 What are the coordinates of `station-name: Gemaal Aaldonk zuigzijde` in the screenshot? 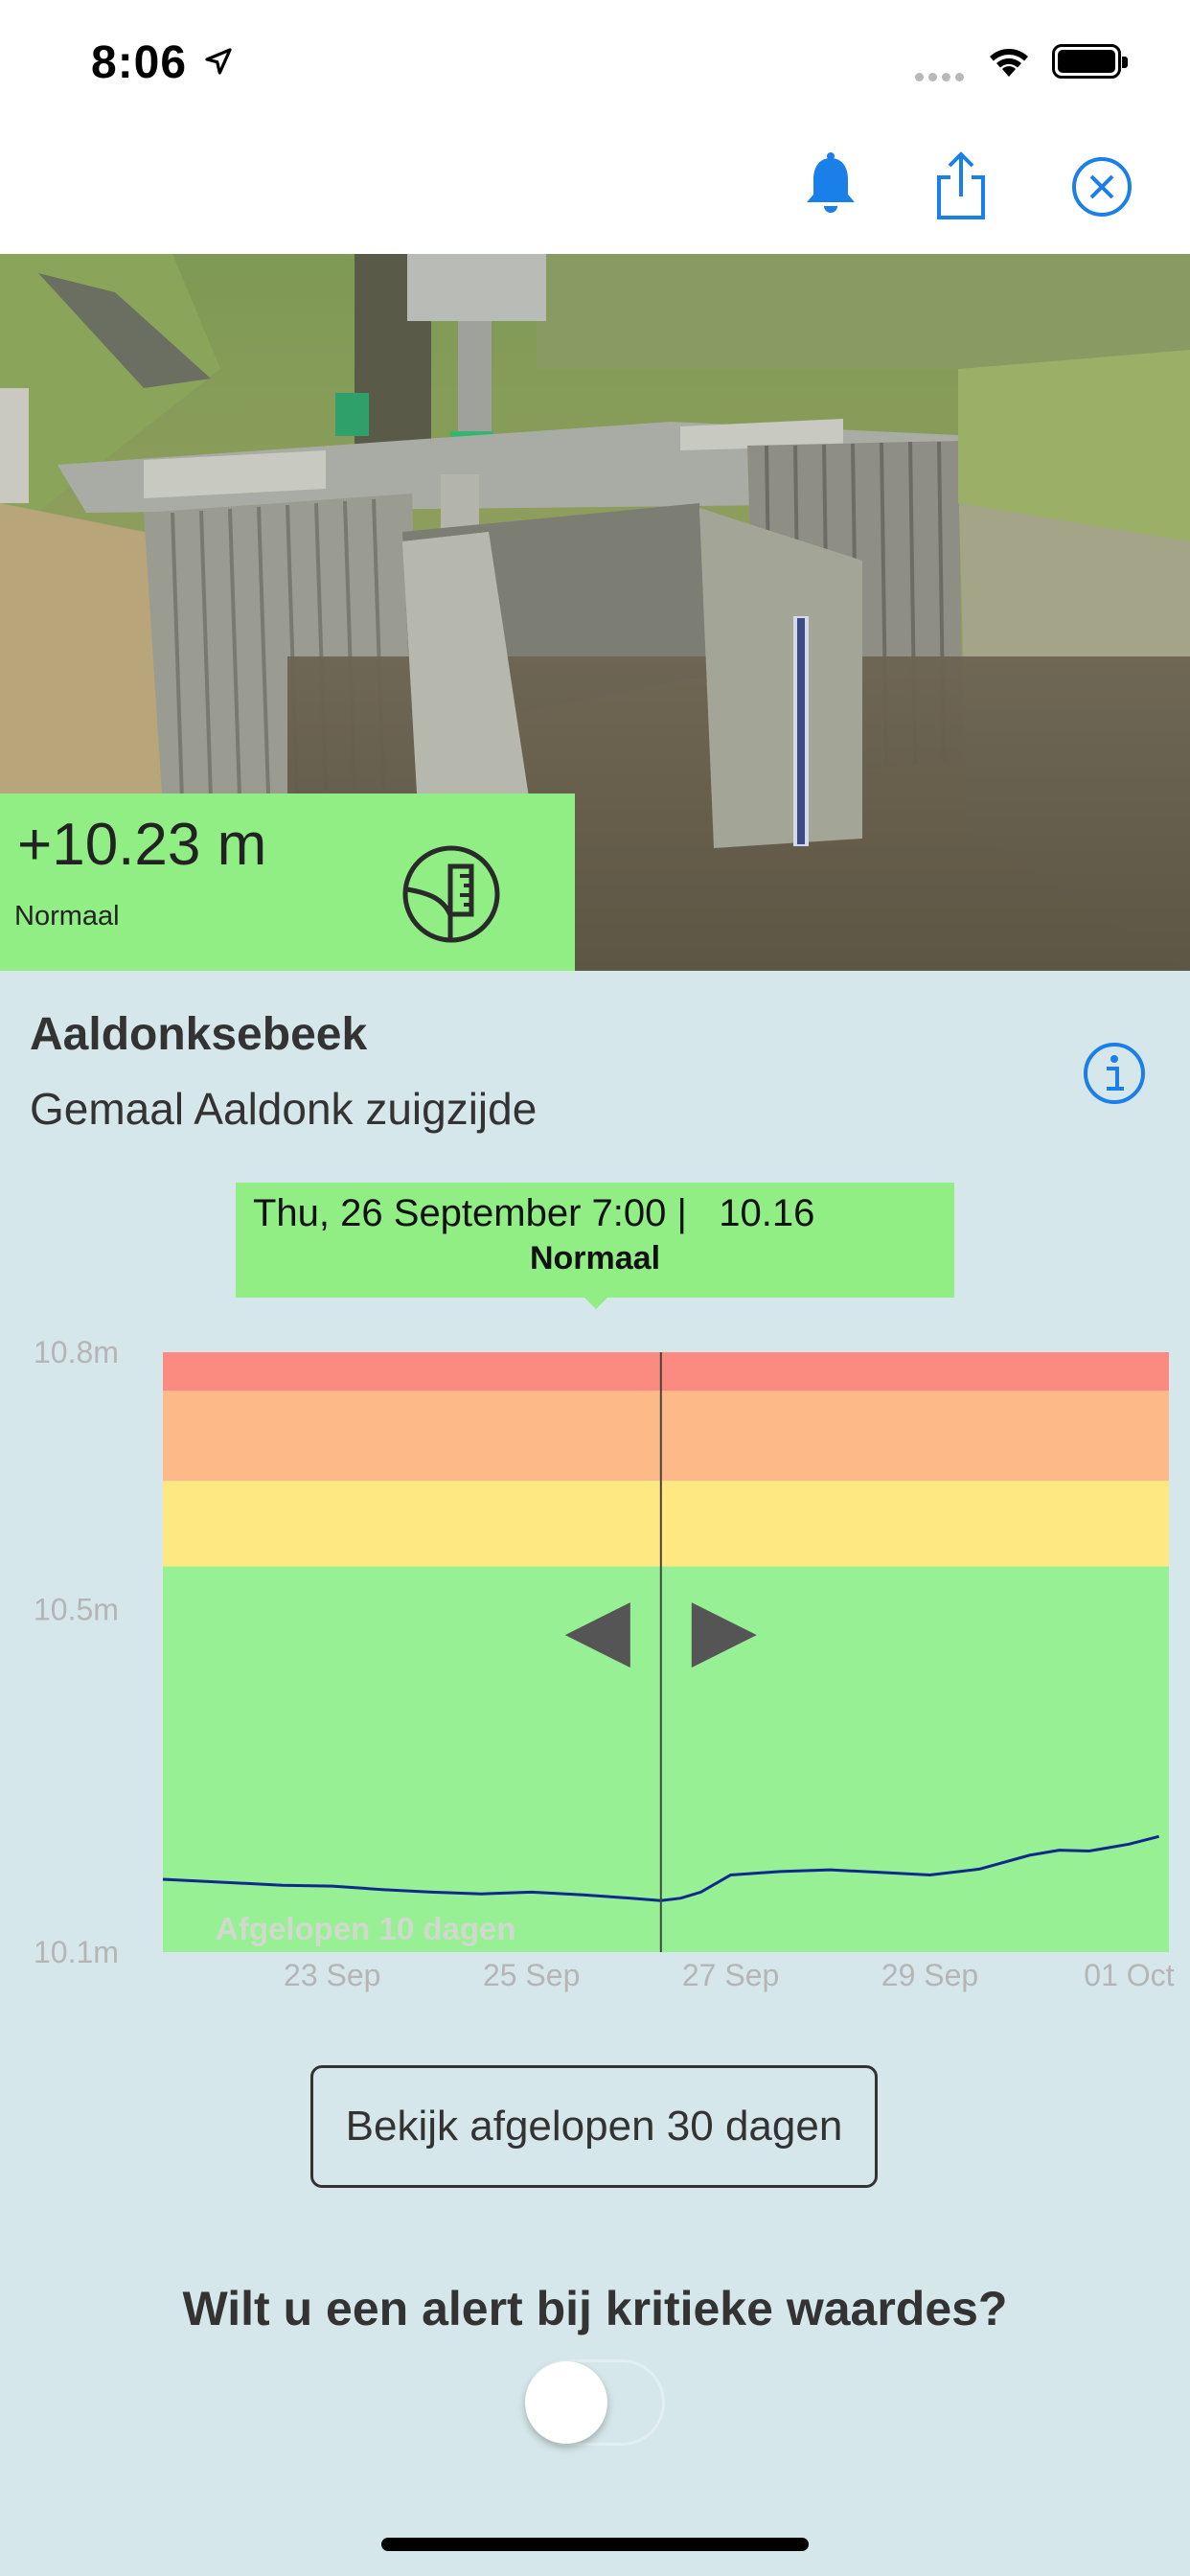 It's located at (284, 1109).